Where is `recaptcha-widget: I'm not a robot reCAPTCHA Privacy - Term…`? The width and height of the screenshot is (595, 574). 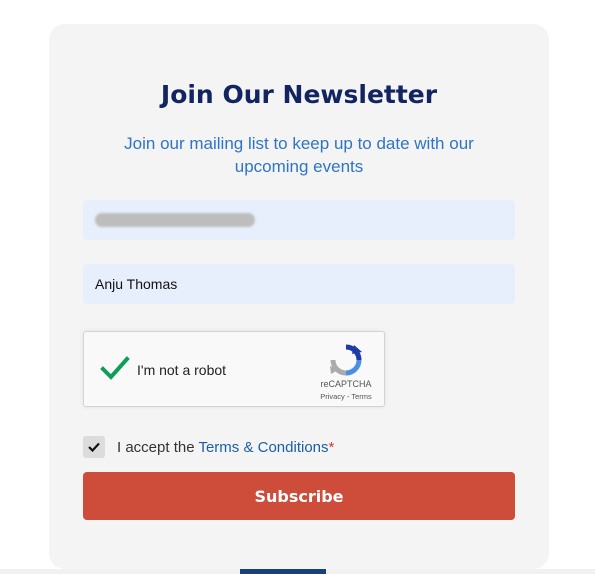 recaptcha-widget: I'm not a robot reCAPTCHA Privacy - Term… is located at coordinates (234, 369).